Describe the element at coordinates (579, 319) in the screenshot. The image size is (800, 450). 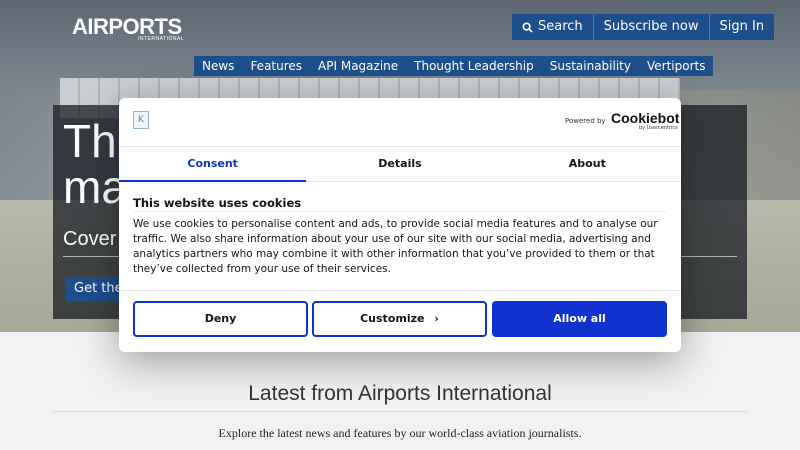
I see `allow-all-button: Allow all` at that location.